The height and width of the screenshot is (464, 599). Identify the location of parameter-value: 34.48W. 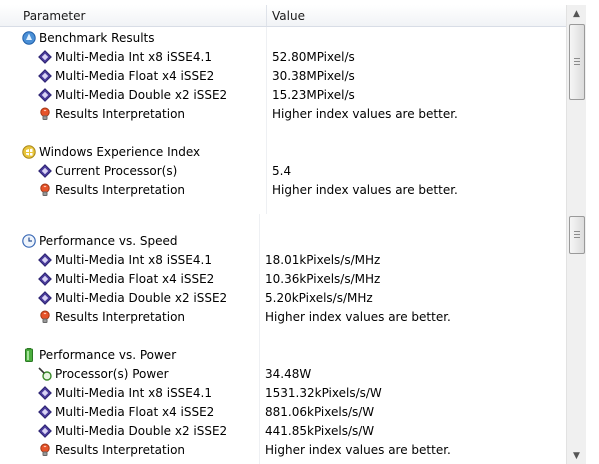
(288, 374).